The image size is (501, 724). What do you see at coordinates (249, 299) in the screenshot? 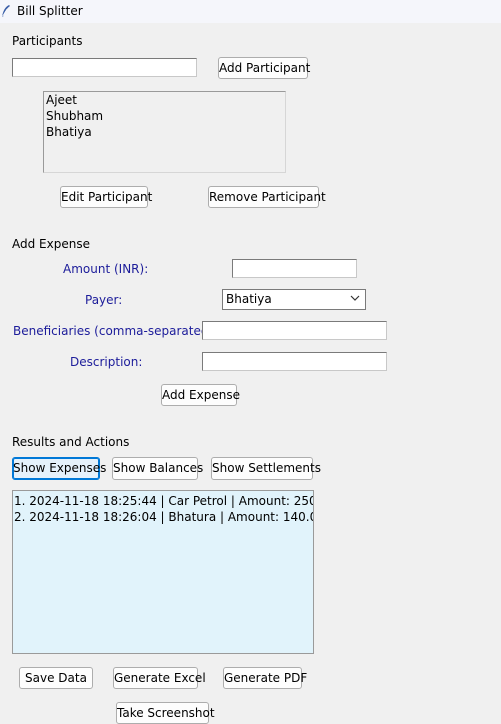
I see `payer-selected-value: Bhatiya` at bounding box center [249, 299].